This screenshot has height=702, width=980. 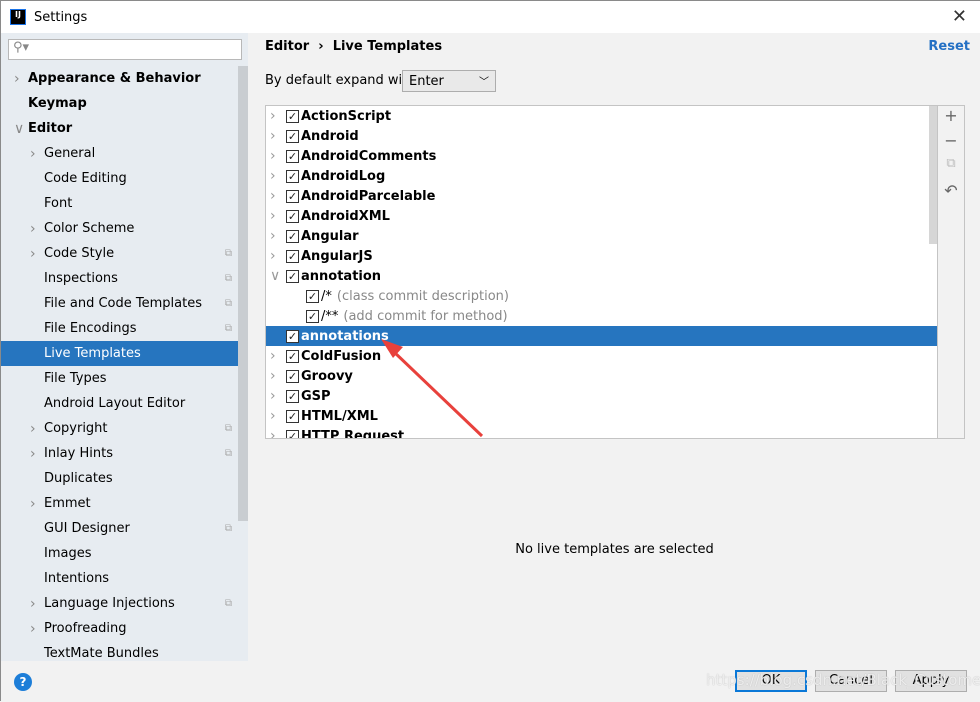 I want to click on template-row: ∨ ✓ annotation, so click(x=601, y=276).